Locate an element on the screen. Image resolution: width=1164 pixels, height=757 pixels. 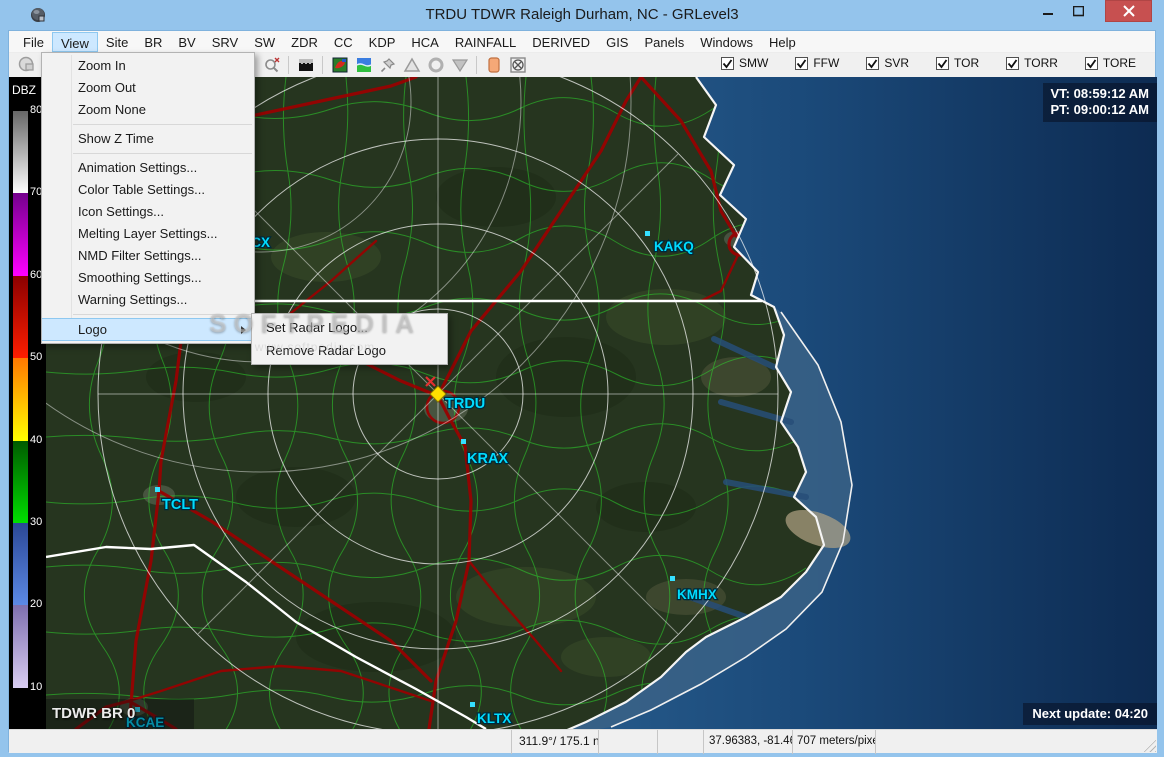
submenu-arrow-icon is located at coordinates (243, 330).